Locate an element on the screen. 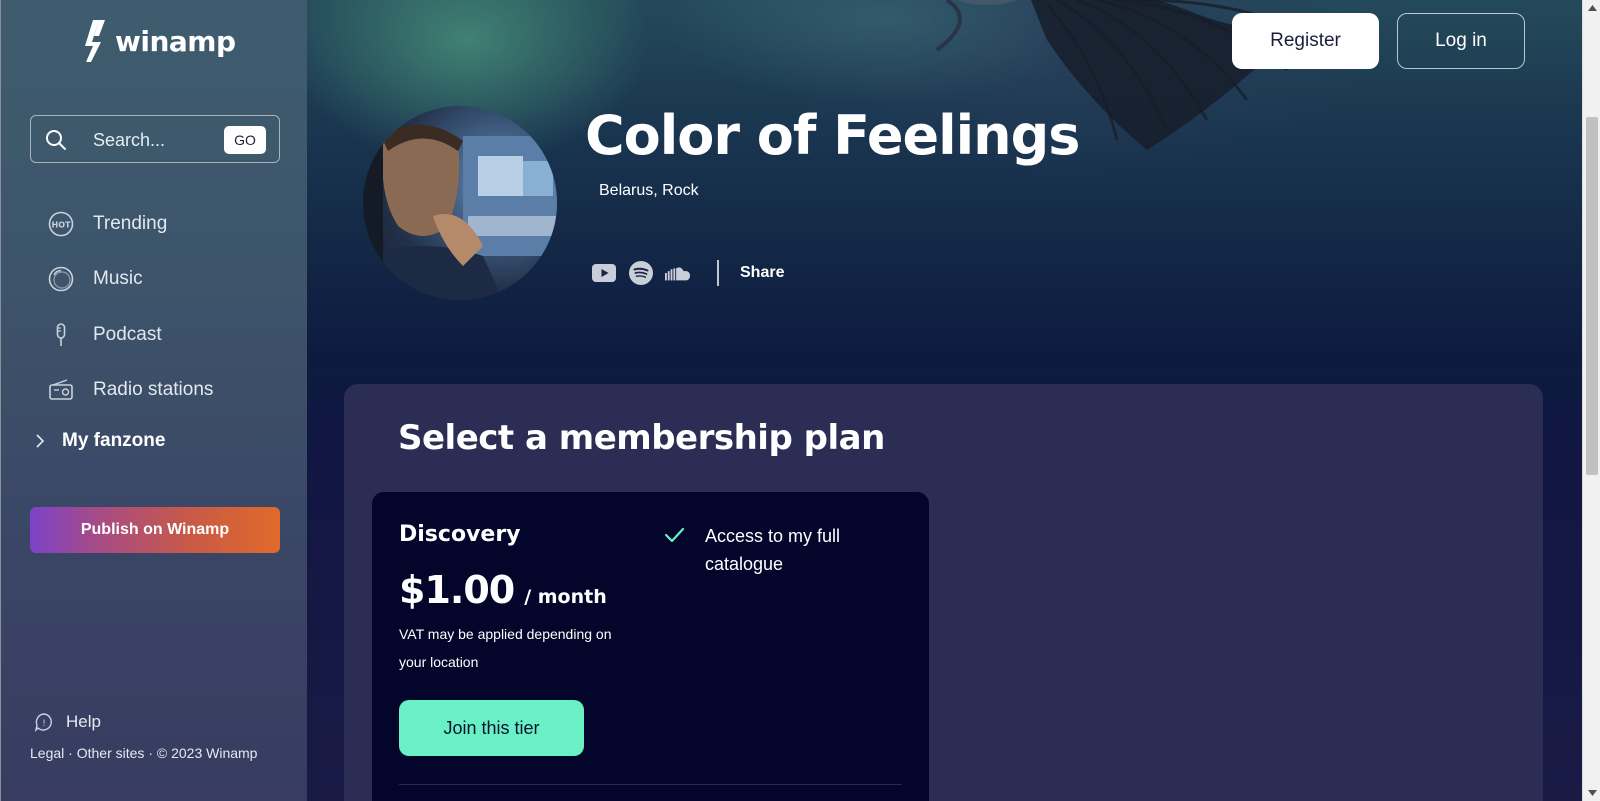 This screenshot has width=1600, height=801. scroll-down-arrow-icon is located at coordinates (1591, 793).